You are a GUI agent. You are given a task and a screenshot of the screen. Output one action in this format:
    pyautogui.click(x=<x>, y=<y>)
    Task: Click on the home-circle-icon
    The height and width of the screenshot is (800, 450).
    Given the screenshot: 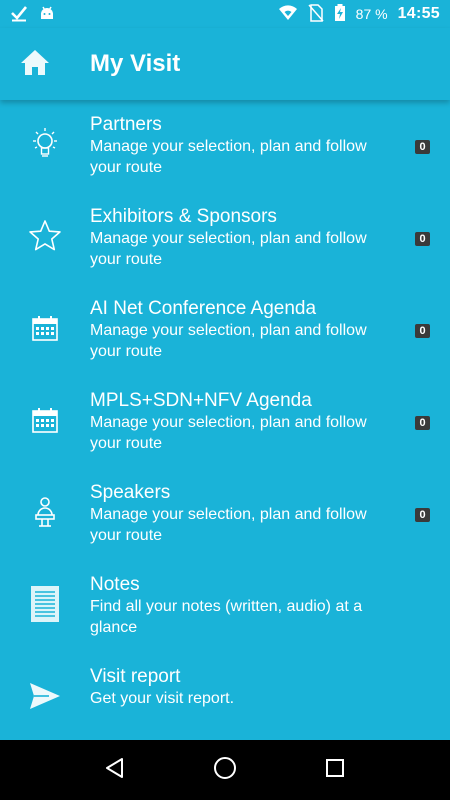 What is the action you would take?
    pyautogui.click(x=225, y=770)
    